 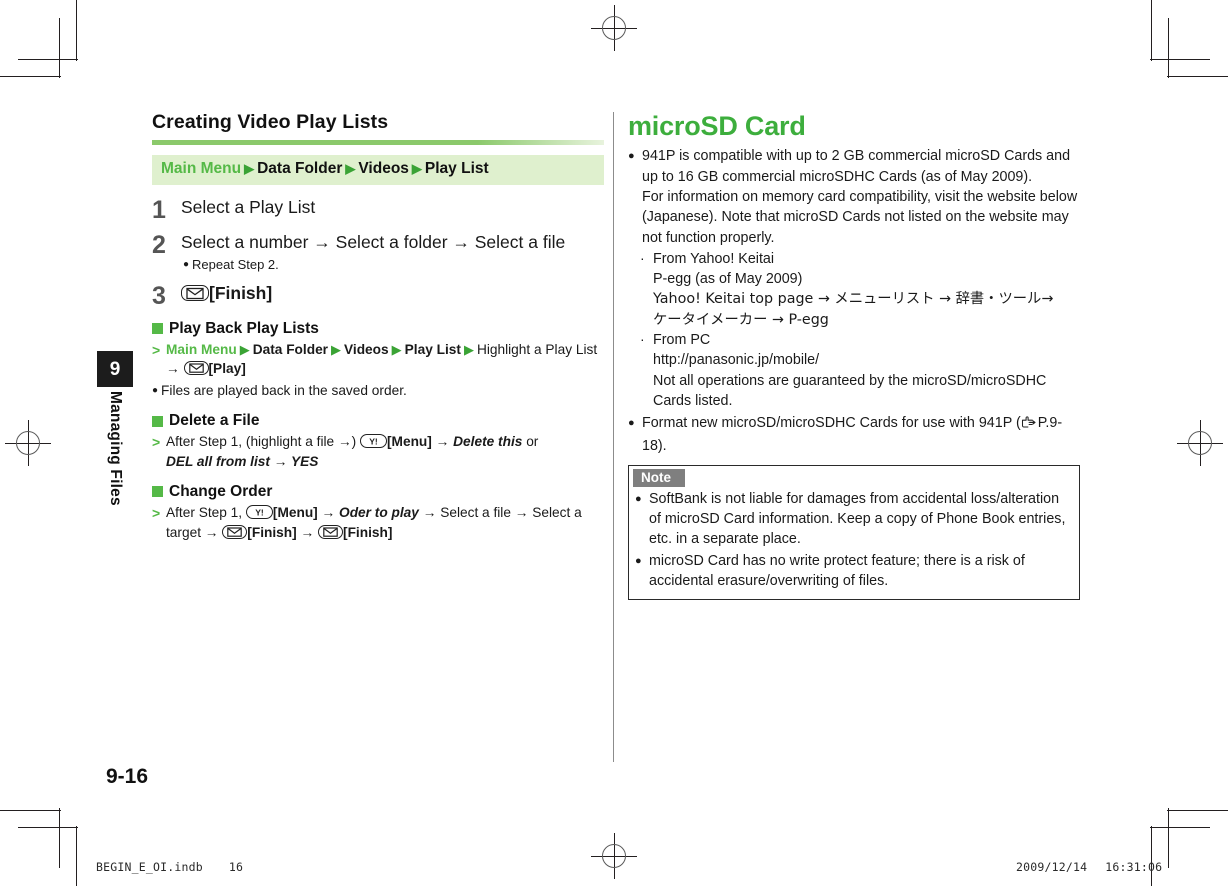 What do you see at coordinates (159, 210) in the screenshot?
I see `step-number: 1` at bounding box center [159, 210].